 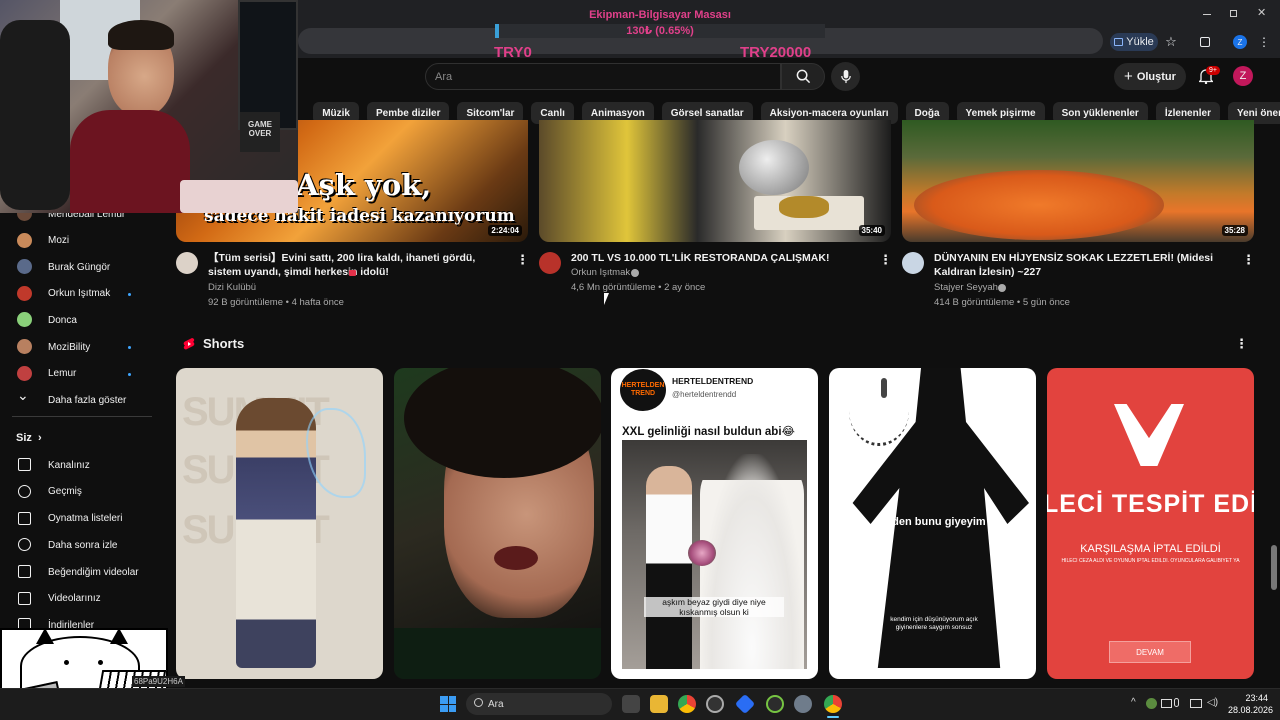 What do you see at coordinates (1150, 76) in the screenshot?
I see `create-button: + Oluştur` at bounding box center [1150, 76].